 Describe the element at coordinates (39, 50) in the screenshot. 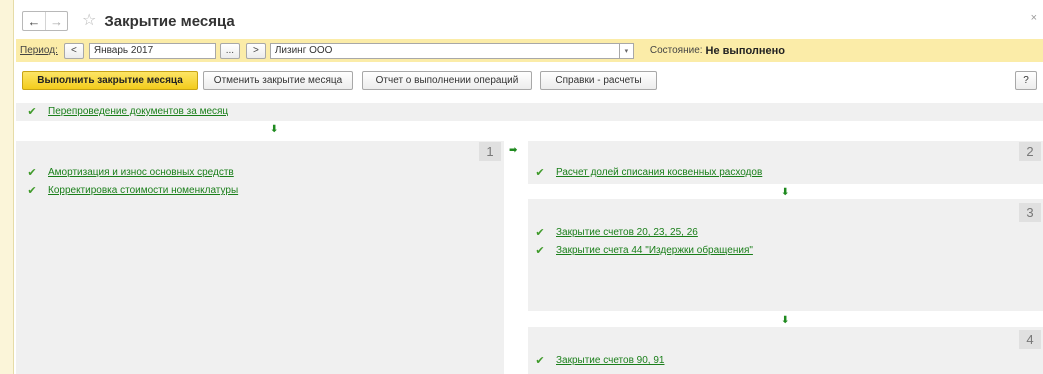

I see `period-label: Период:` at that location.